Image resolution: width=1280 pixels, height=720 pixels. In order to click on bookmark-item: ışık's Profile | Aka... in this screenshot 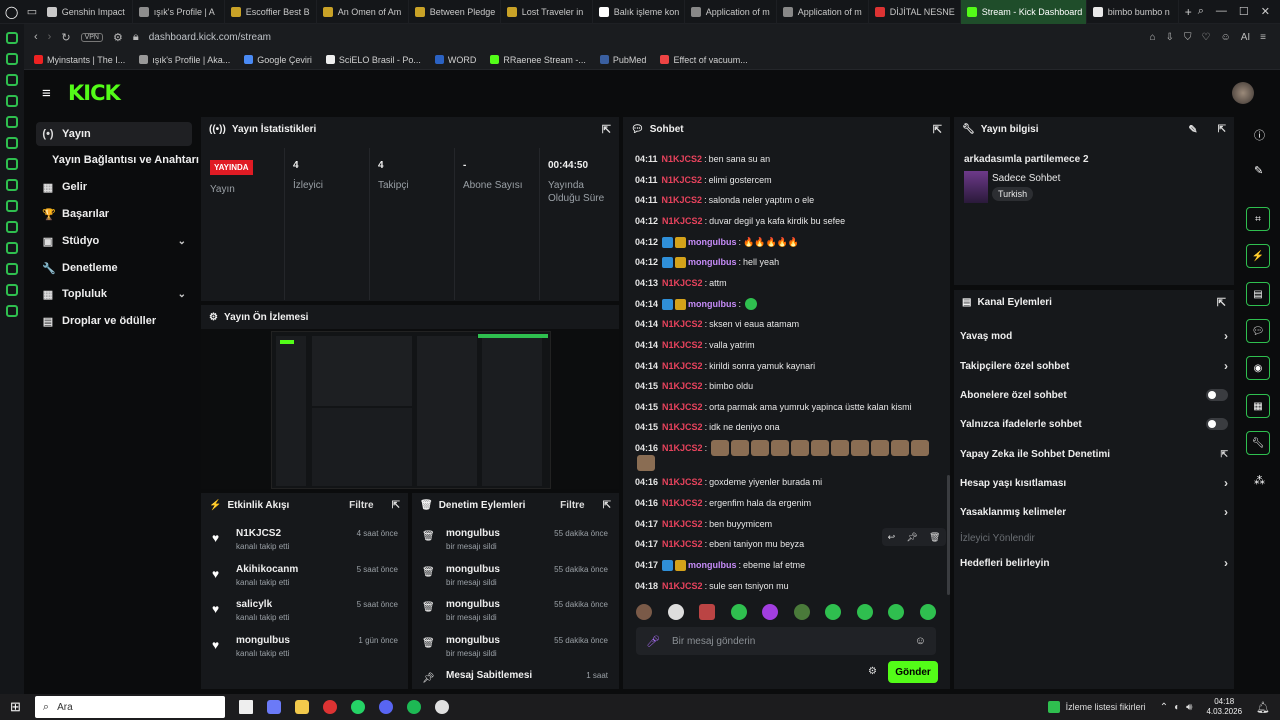, I will do `click(184, 60)`.